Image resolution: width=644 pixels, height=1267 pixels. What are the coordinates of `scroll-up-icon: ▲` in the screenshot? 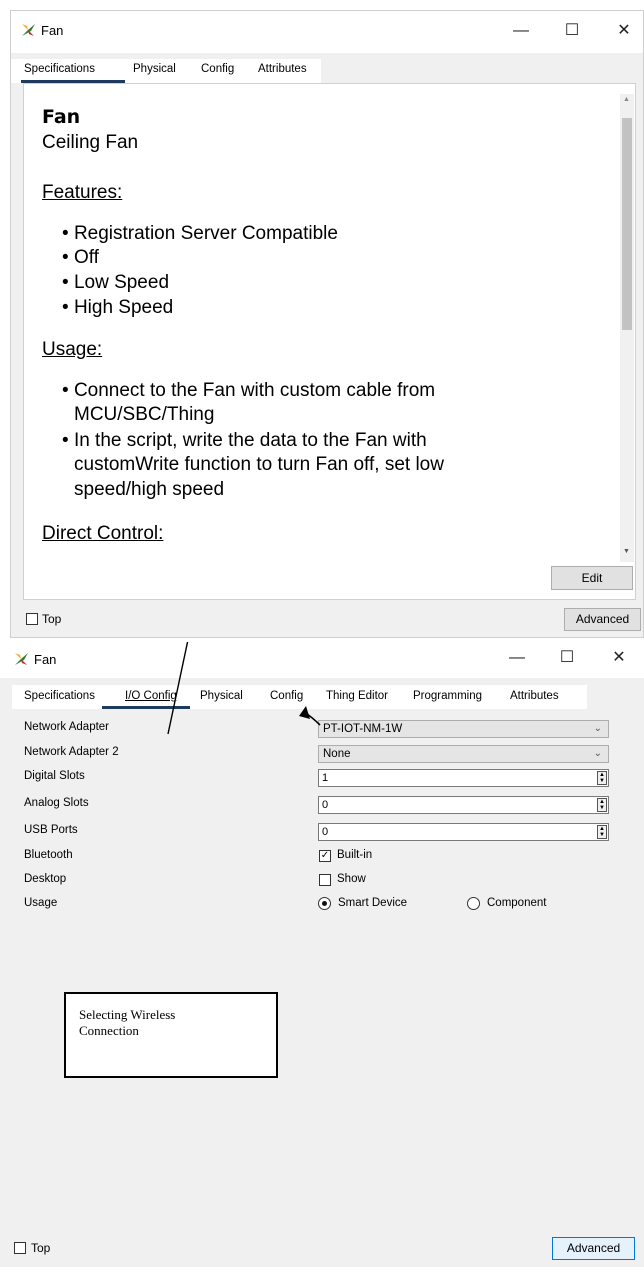 It's located at (626, 99).